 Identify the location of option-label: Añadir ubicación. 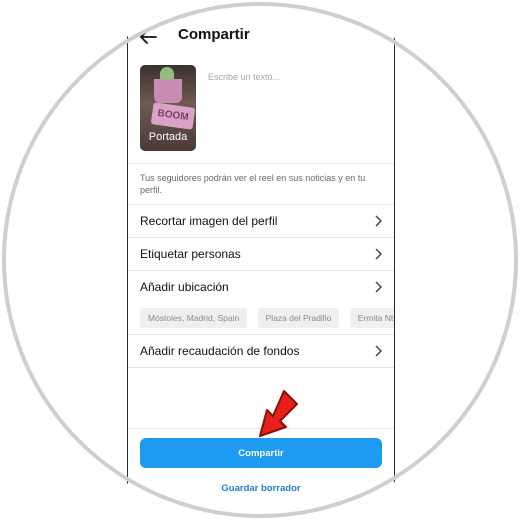
(184, 287).